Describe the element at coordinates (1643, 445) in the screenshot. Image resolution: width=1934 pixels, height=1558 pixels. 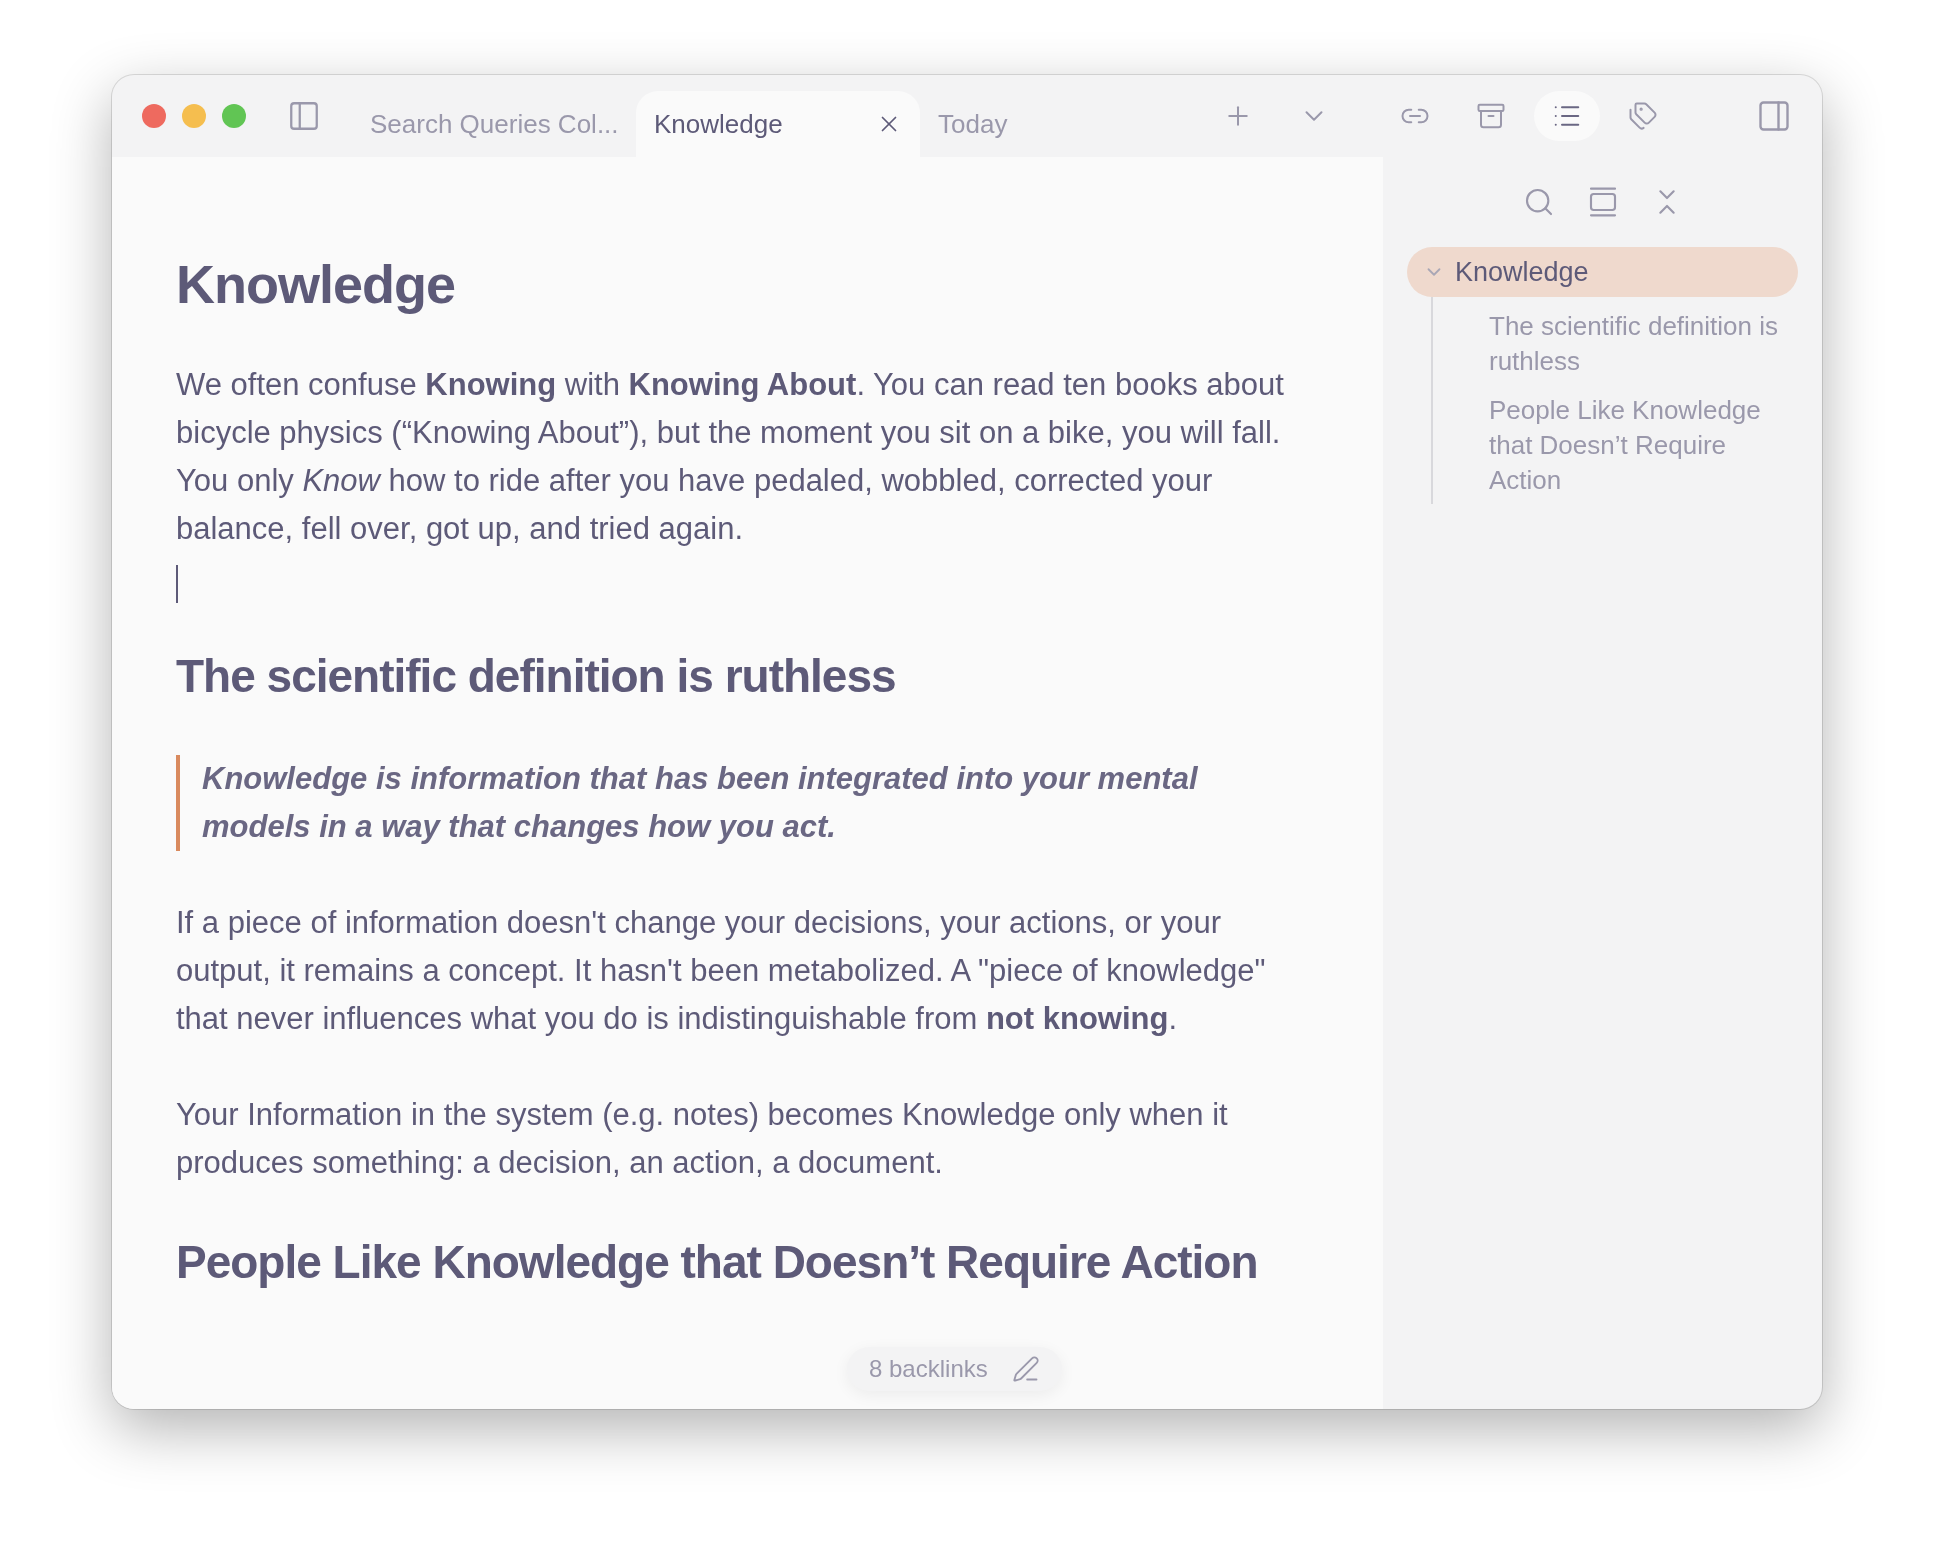
I see `outline-item: People Like Knowledge that Doesn’t Require Action` at that location.